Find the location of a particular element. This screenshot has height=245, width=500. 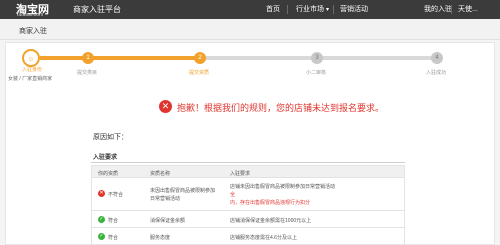

nav-my-application: 我的入驻 is located at coordinates (438, 9).